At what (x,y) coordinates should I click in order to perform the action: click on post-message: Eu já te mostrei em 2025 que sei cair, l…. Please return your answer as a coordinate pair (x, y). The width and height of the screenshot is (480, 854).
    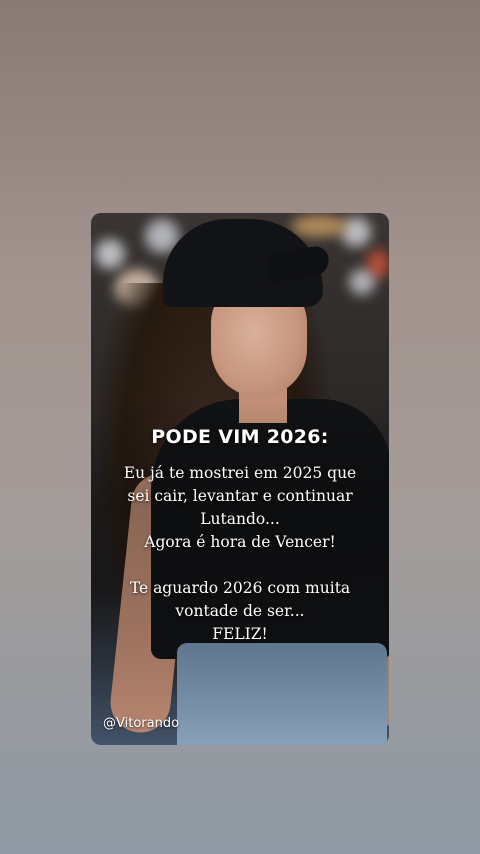
    Looking at the image, I should click on (240, 554).